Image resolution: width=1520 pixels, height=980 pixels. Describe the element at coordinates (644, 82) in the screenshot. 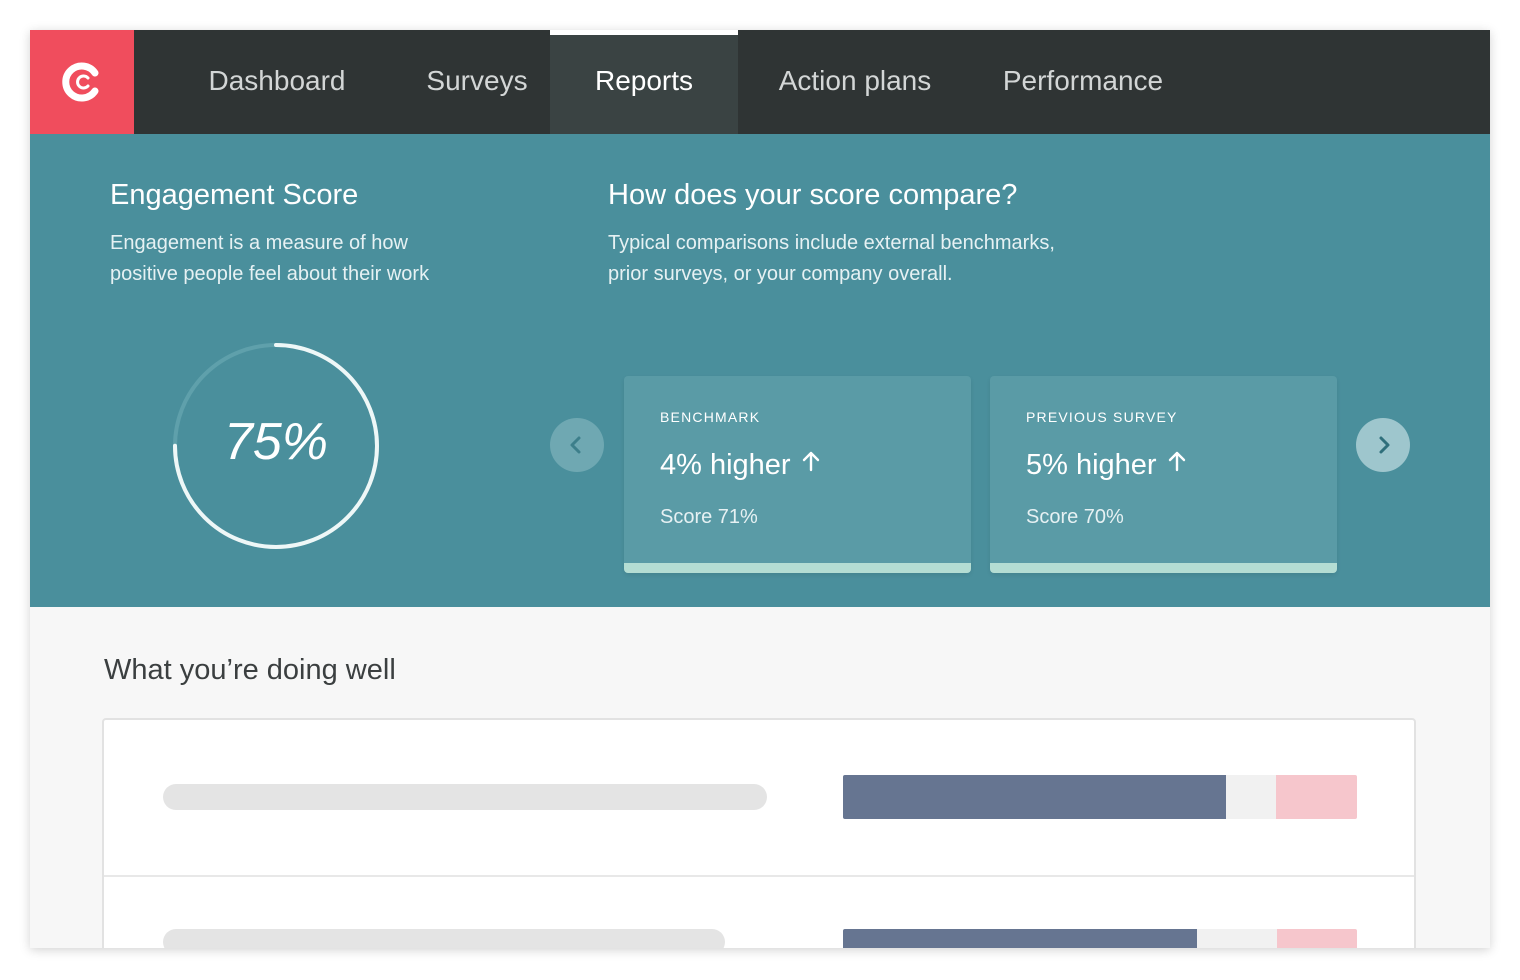

I see `tab-reports: Reports` at that location.